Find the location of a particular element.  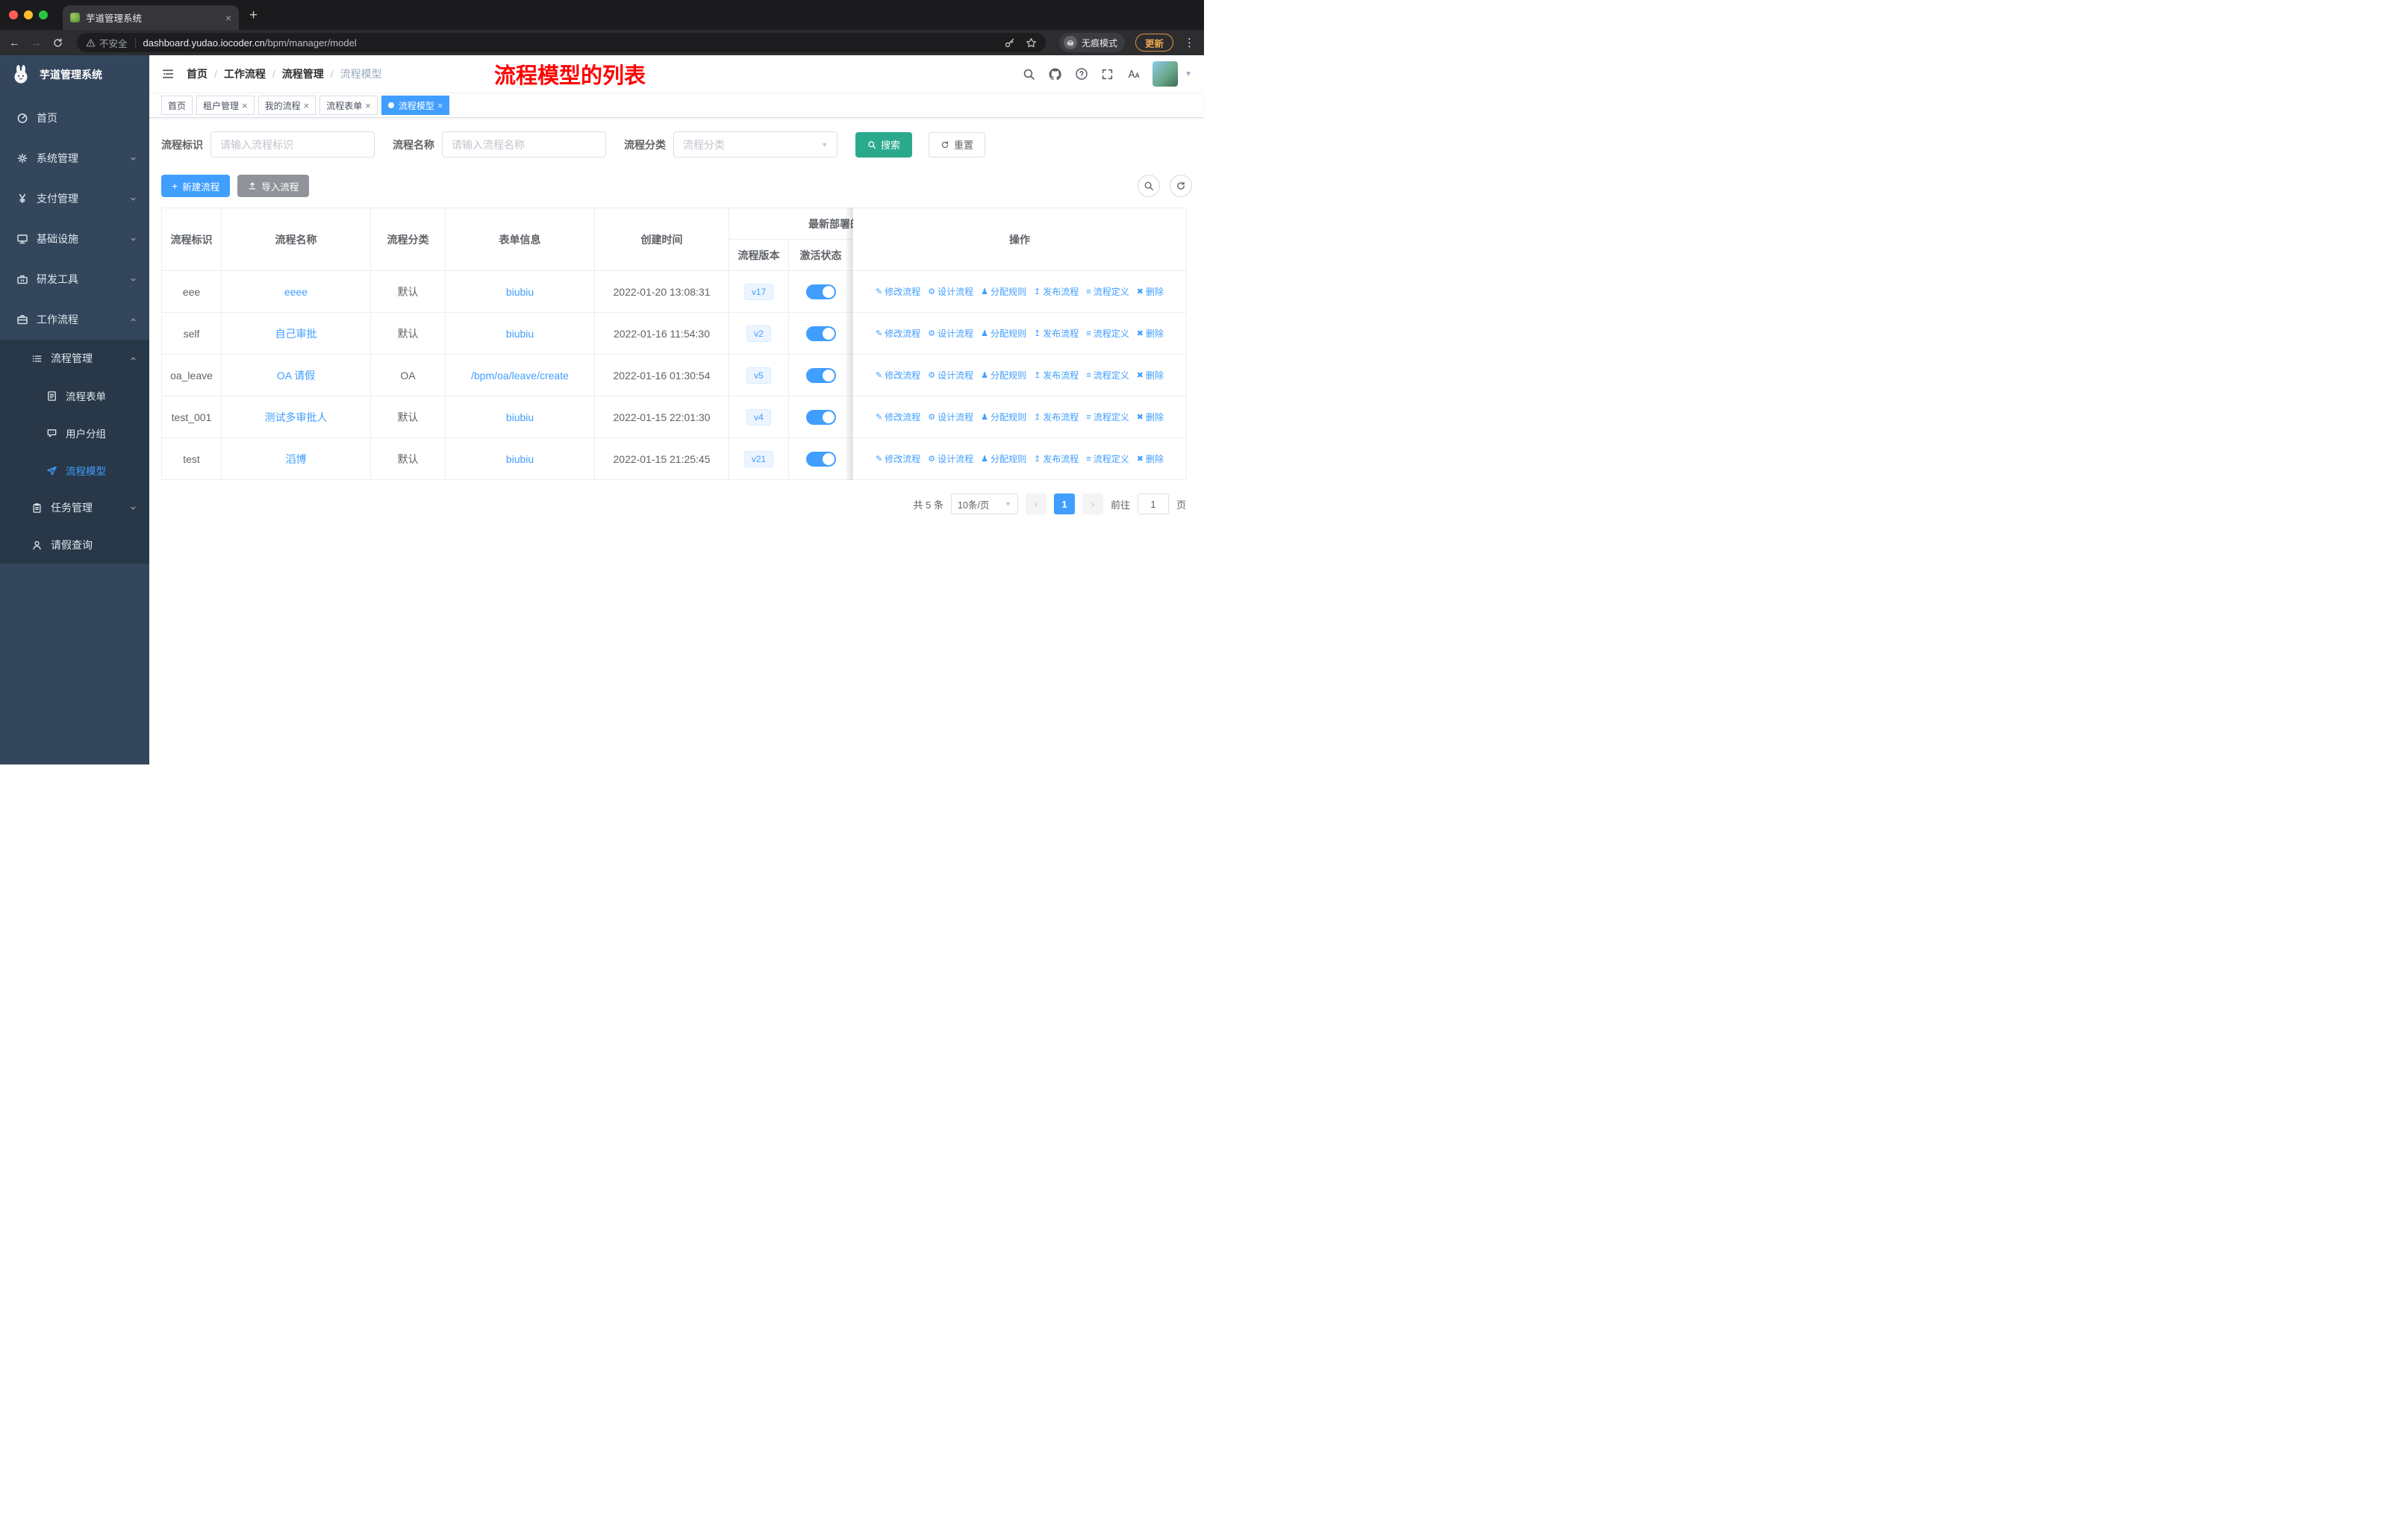

breadcrumb-item: 流程管理 is located at coordinates (311, 73).